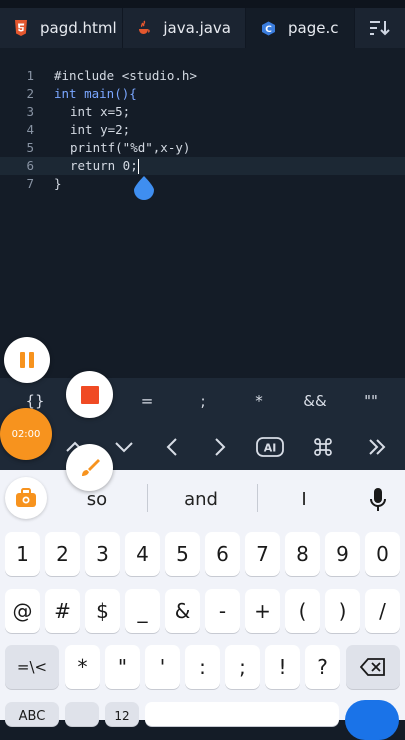 The image size is (405, 740). I want to click on key: 6, so click(222, 554).